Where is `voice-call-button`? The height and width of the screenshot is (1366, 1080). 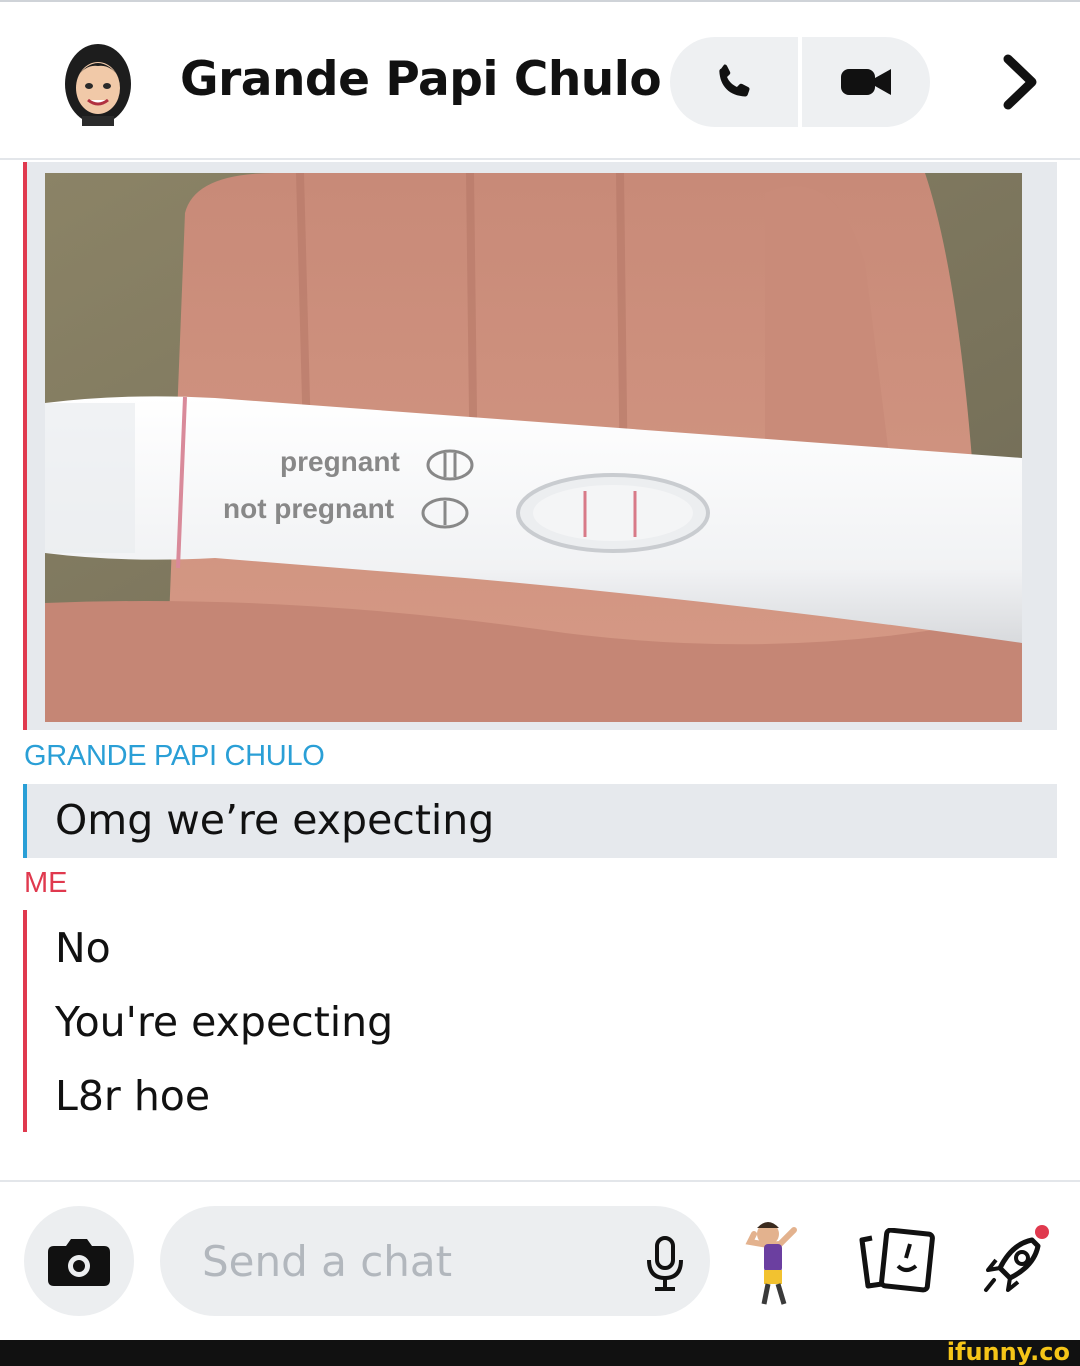
voice-call-button is located at coordinates (734, 82).